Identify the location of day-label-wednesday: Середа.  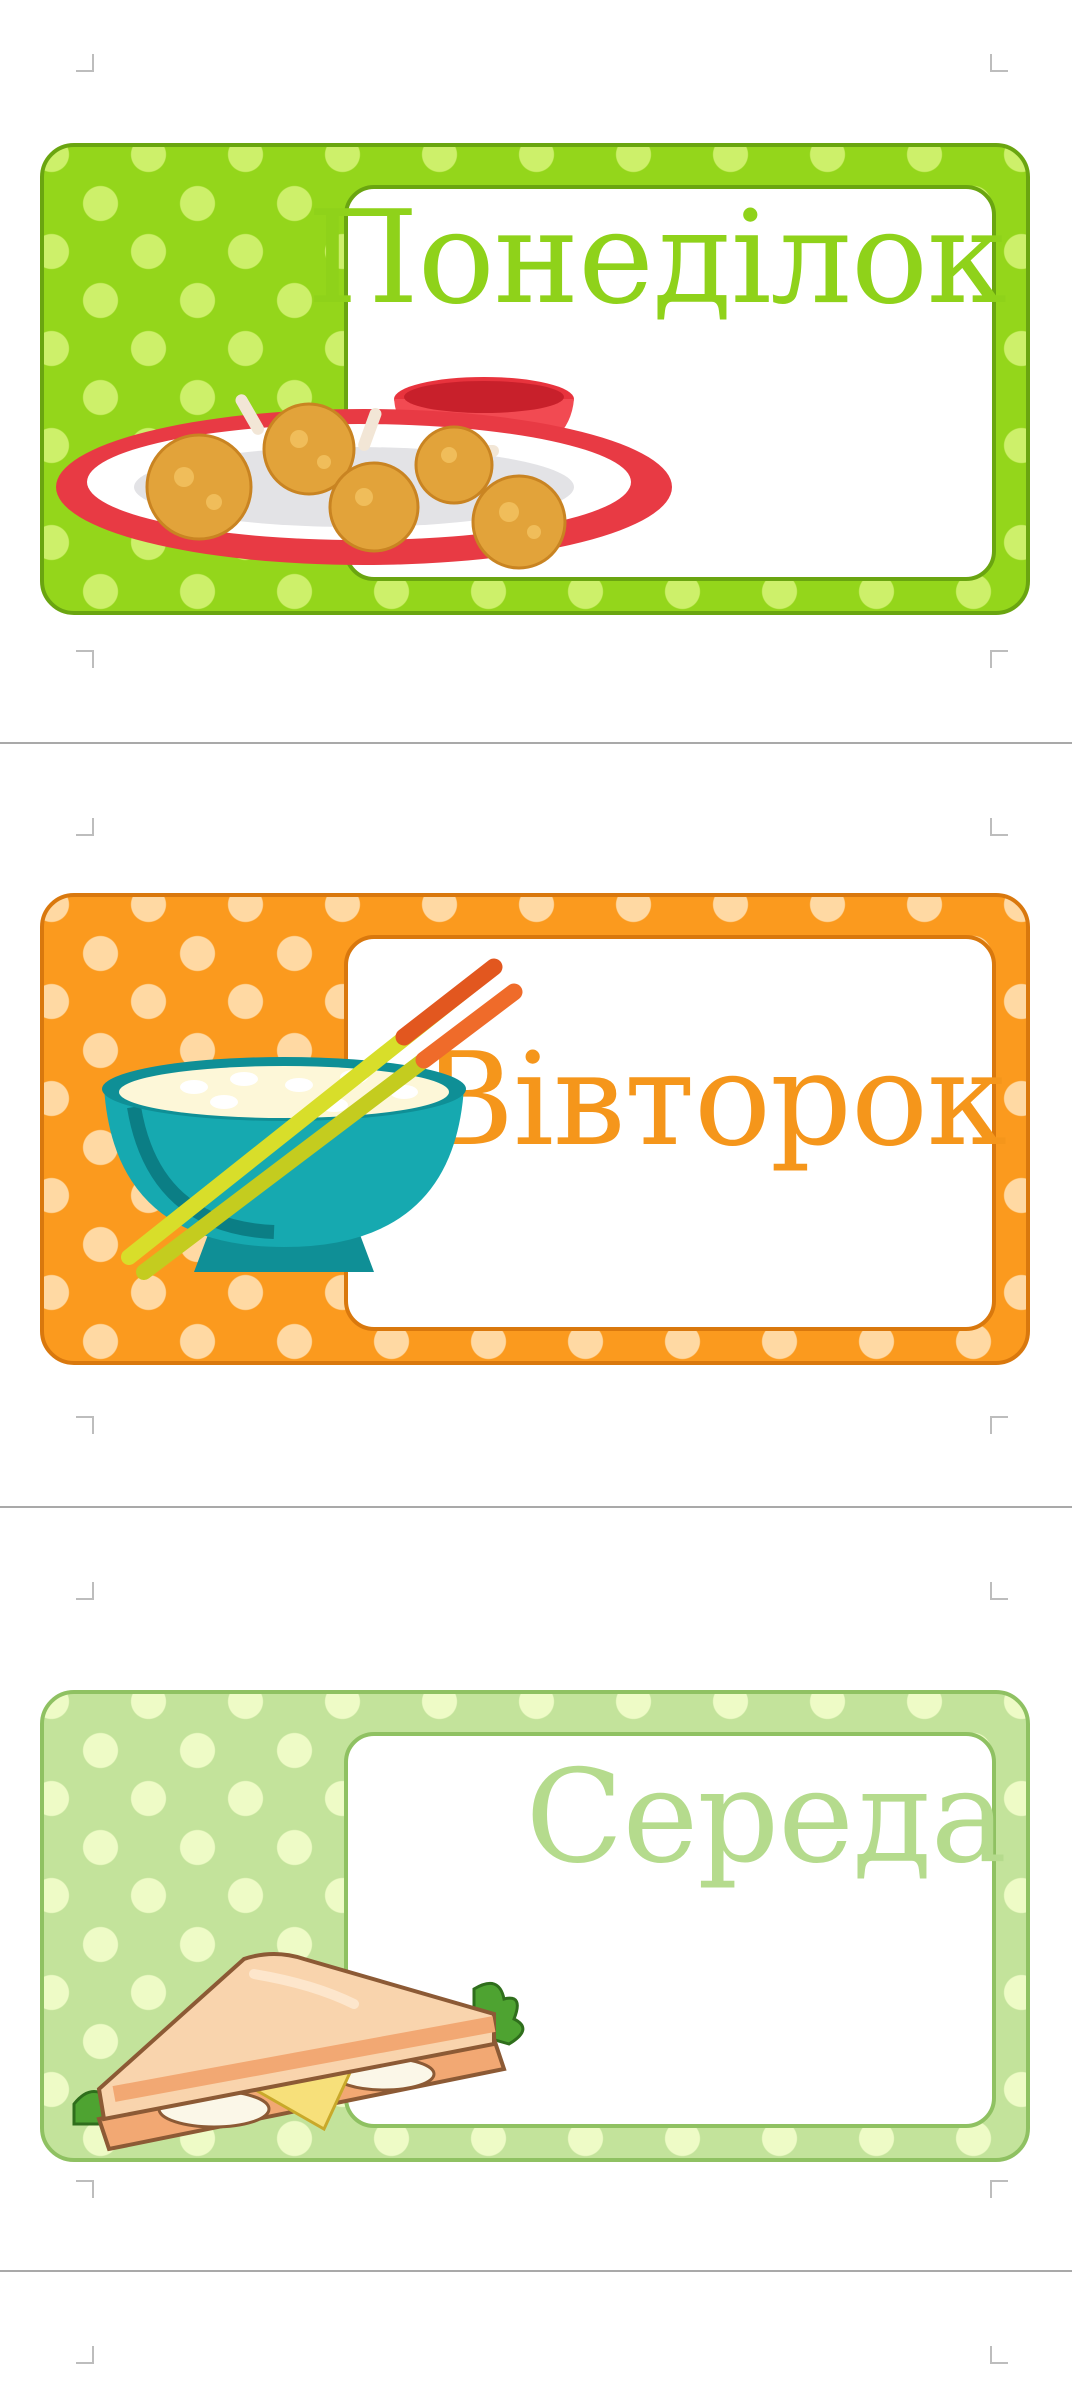
(766, 1817).